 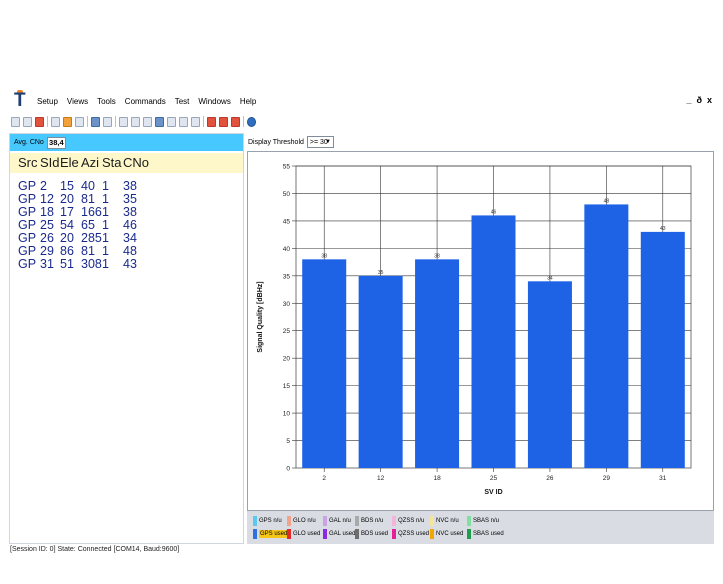 I want to click on chevron-down-icon: ▼, so click(x=327, y=142).